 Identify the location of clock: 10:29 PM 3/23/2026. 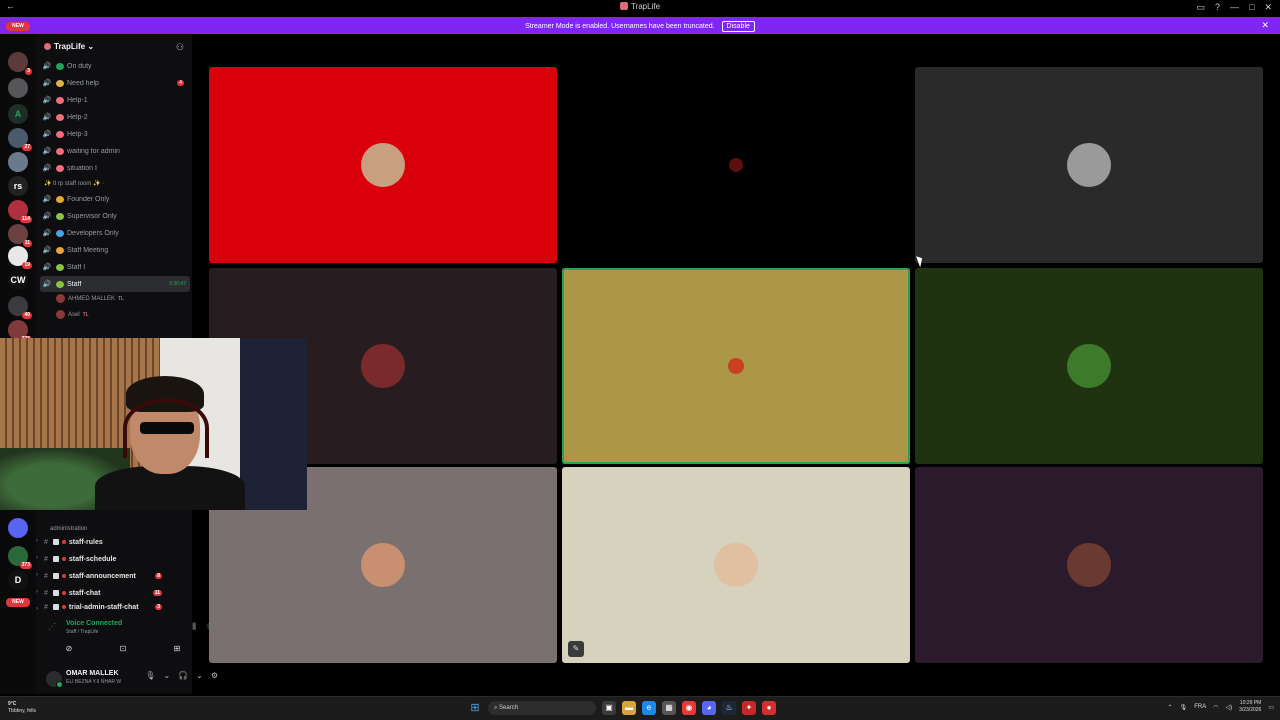
(1250, 707).